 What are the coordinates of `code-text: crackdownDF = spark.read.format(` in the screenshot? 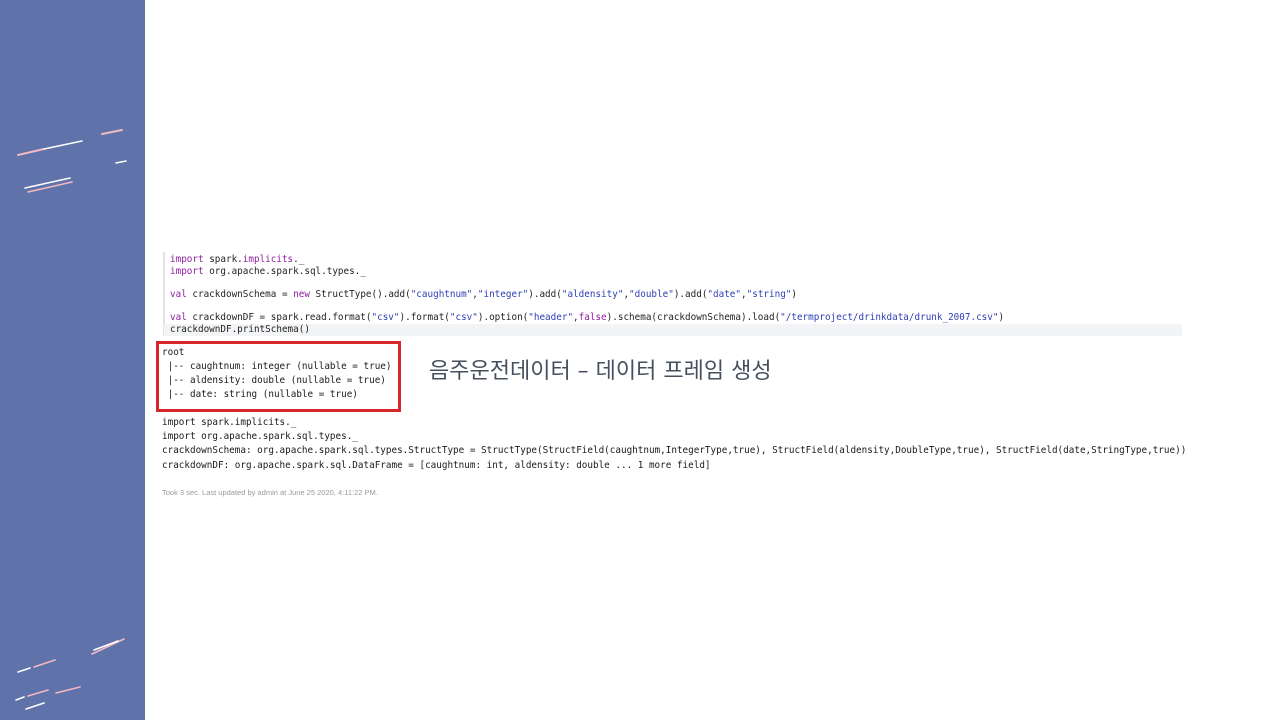 It's located at (279, 317).